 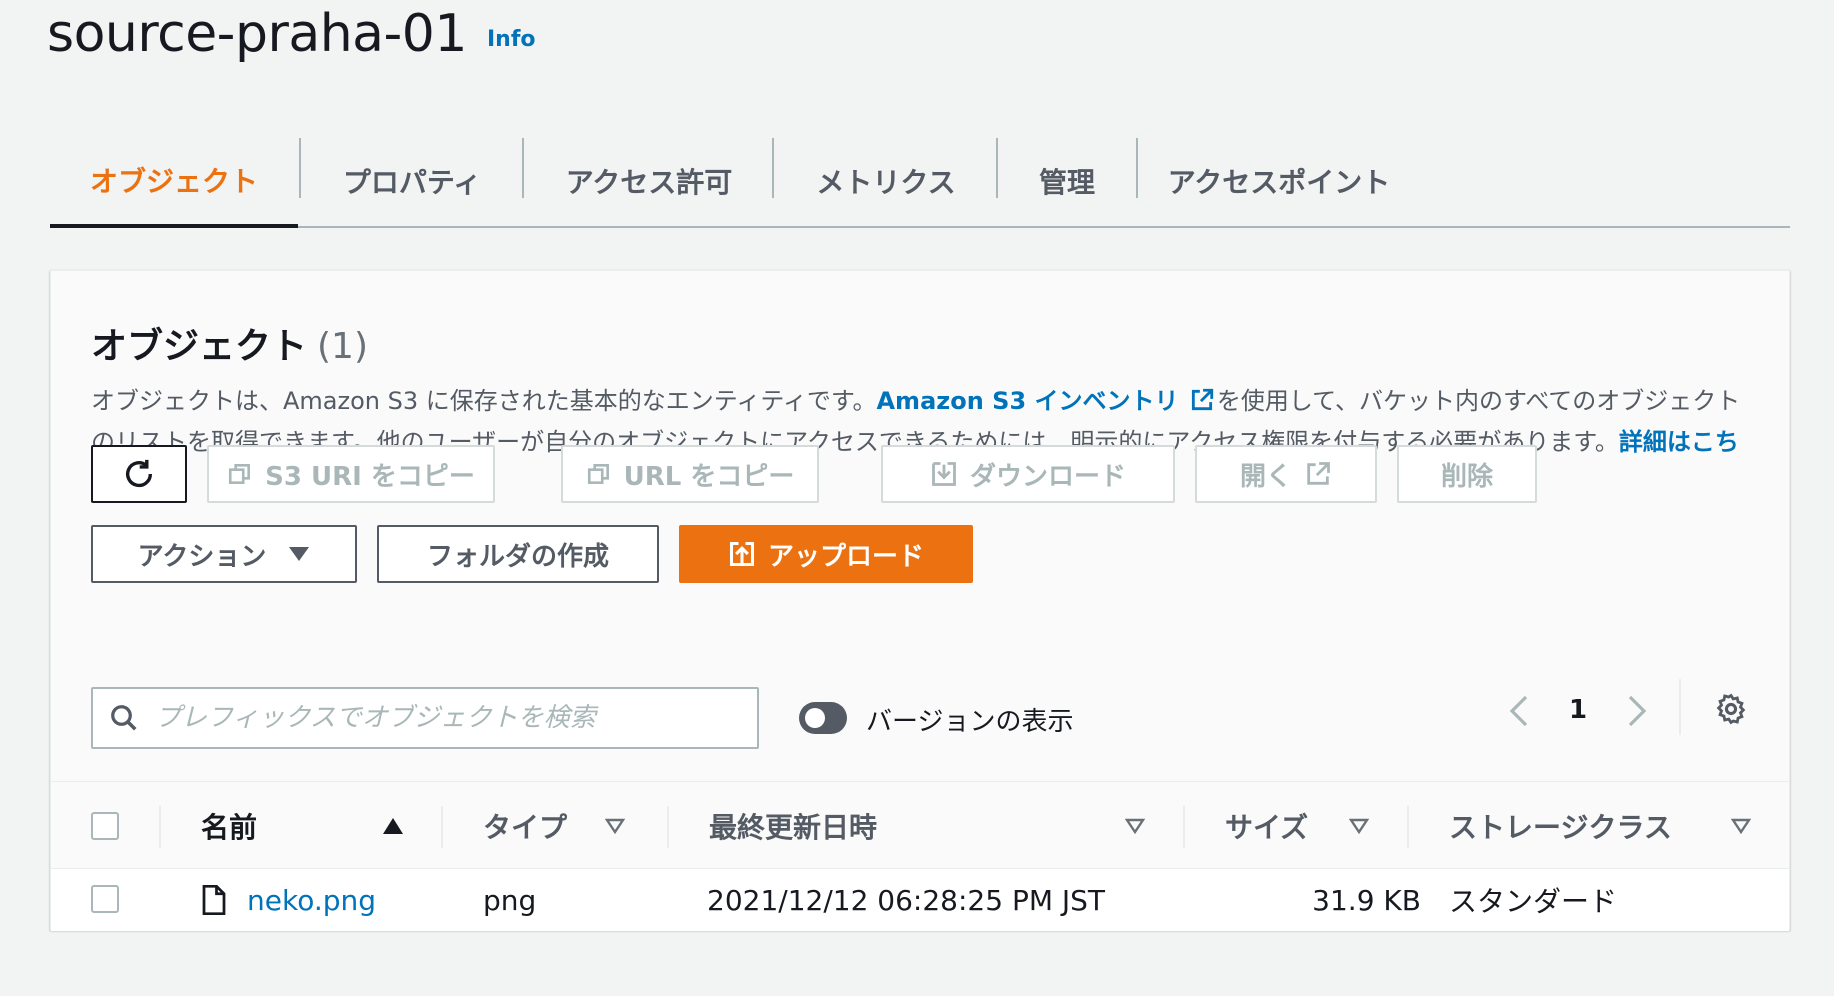 I want to click on tab-permissions: アクセス許可, so click(x=649, y=181).